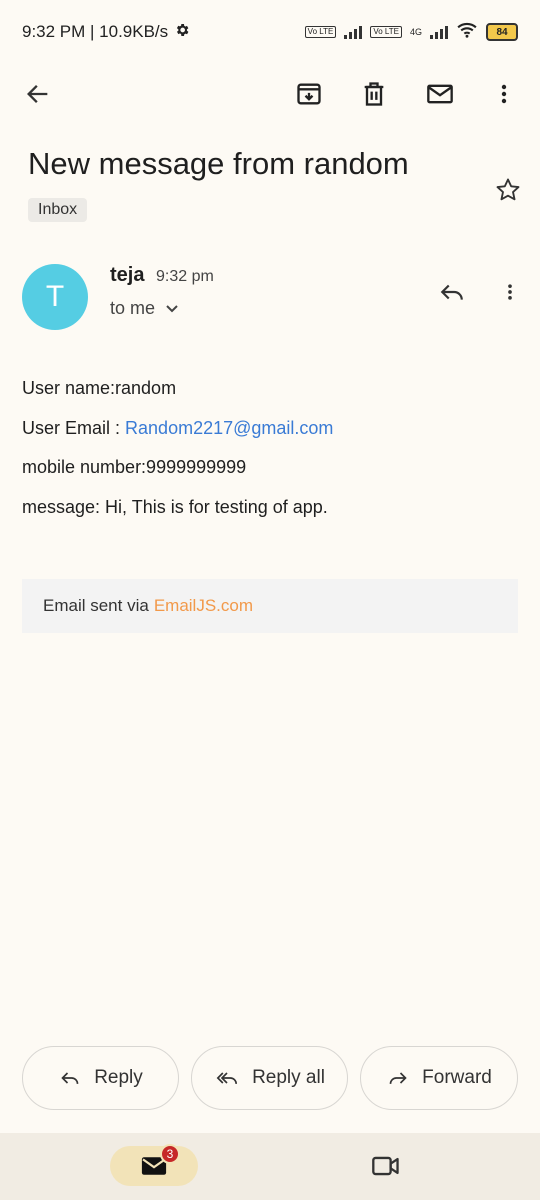  I want to click on body-username: User name:random, so click(99, 388).